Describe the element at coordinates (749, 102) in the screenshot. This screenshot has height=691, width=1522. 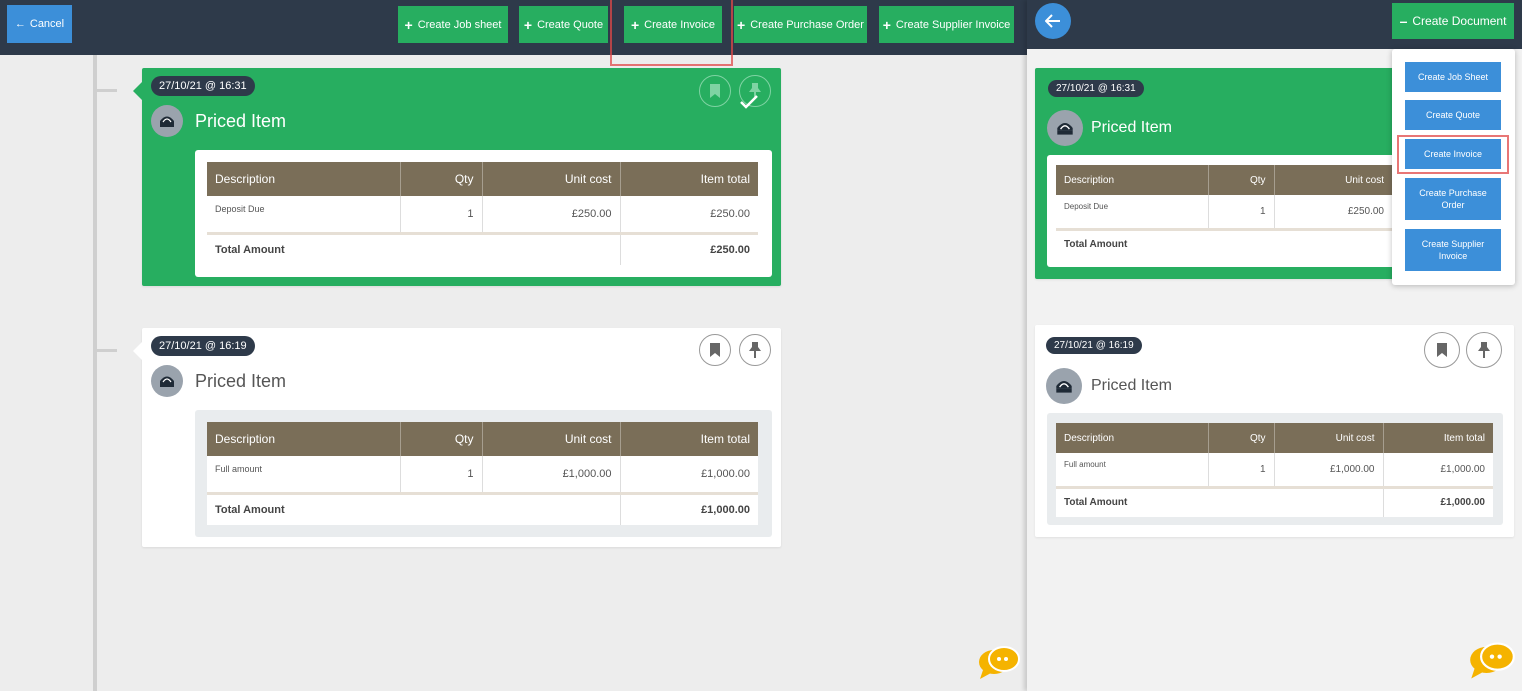
I see `checkmark-icon` at that location.